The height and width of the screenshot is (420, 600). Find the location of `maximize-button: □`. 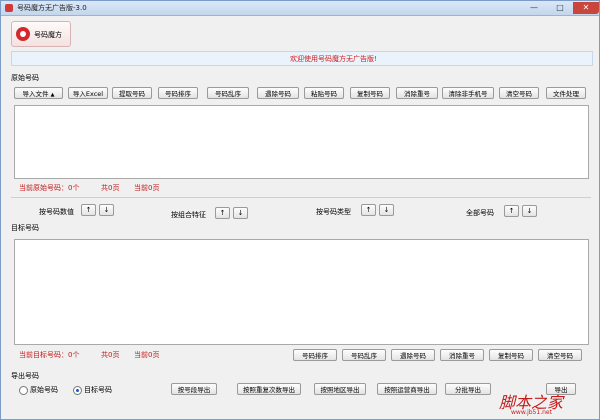

maximize-button: □ is located at coordinates (560, 8).